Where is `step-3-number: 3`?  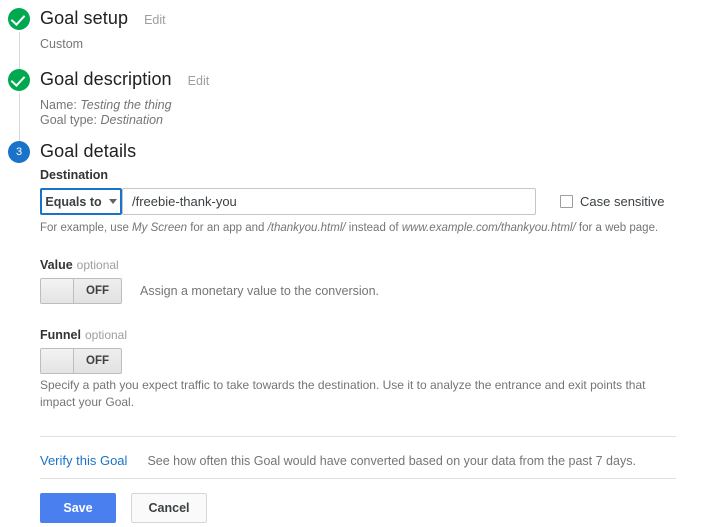 step-3-number: 3 is located at coordinates (19, 152).